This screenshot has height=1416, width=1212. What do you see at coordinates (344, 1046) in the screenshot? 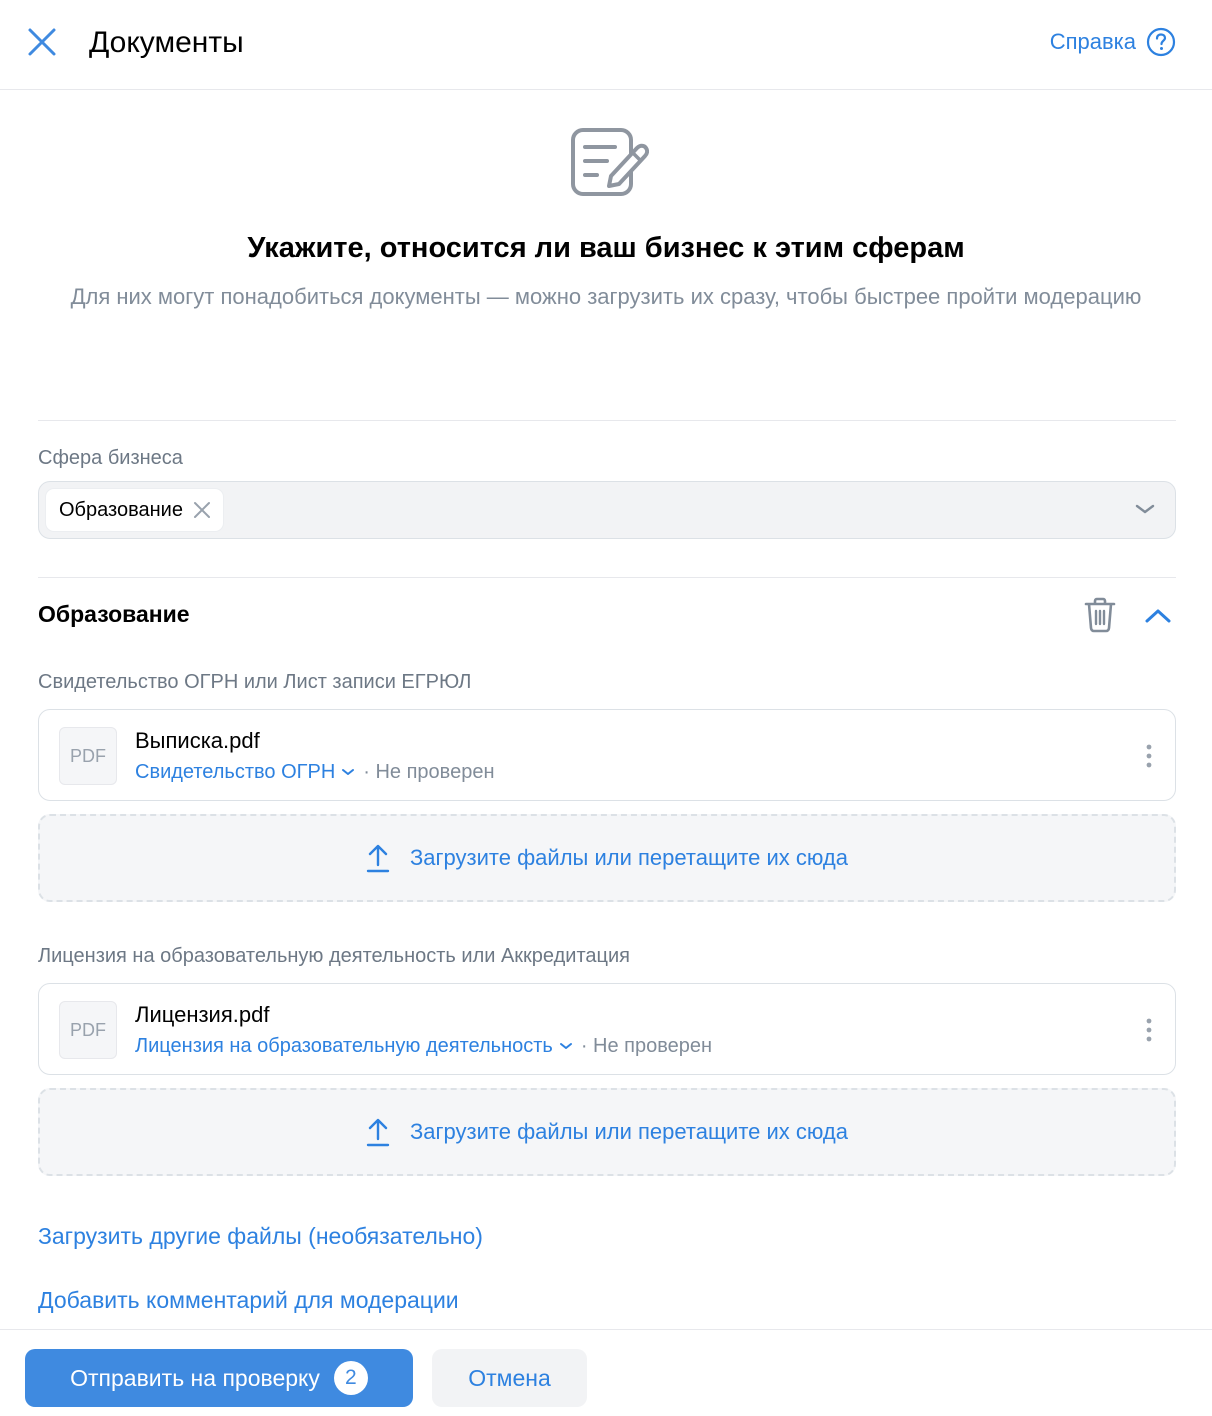
I see `file-type-label: Лицензия на образовательную деятельность` at bounding box center [344, 1046].